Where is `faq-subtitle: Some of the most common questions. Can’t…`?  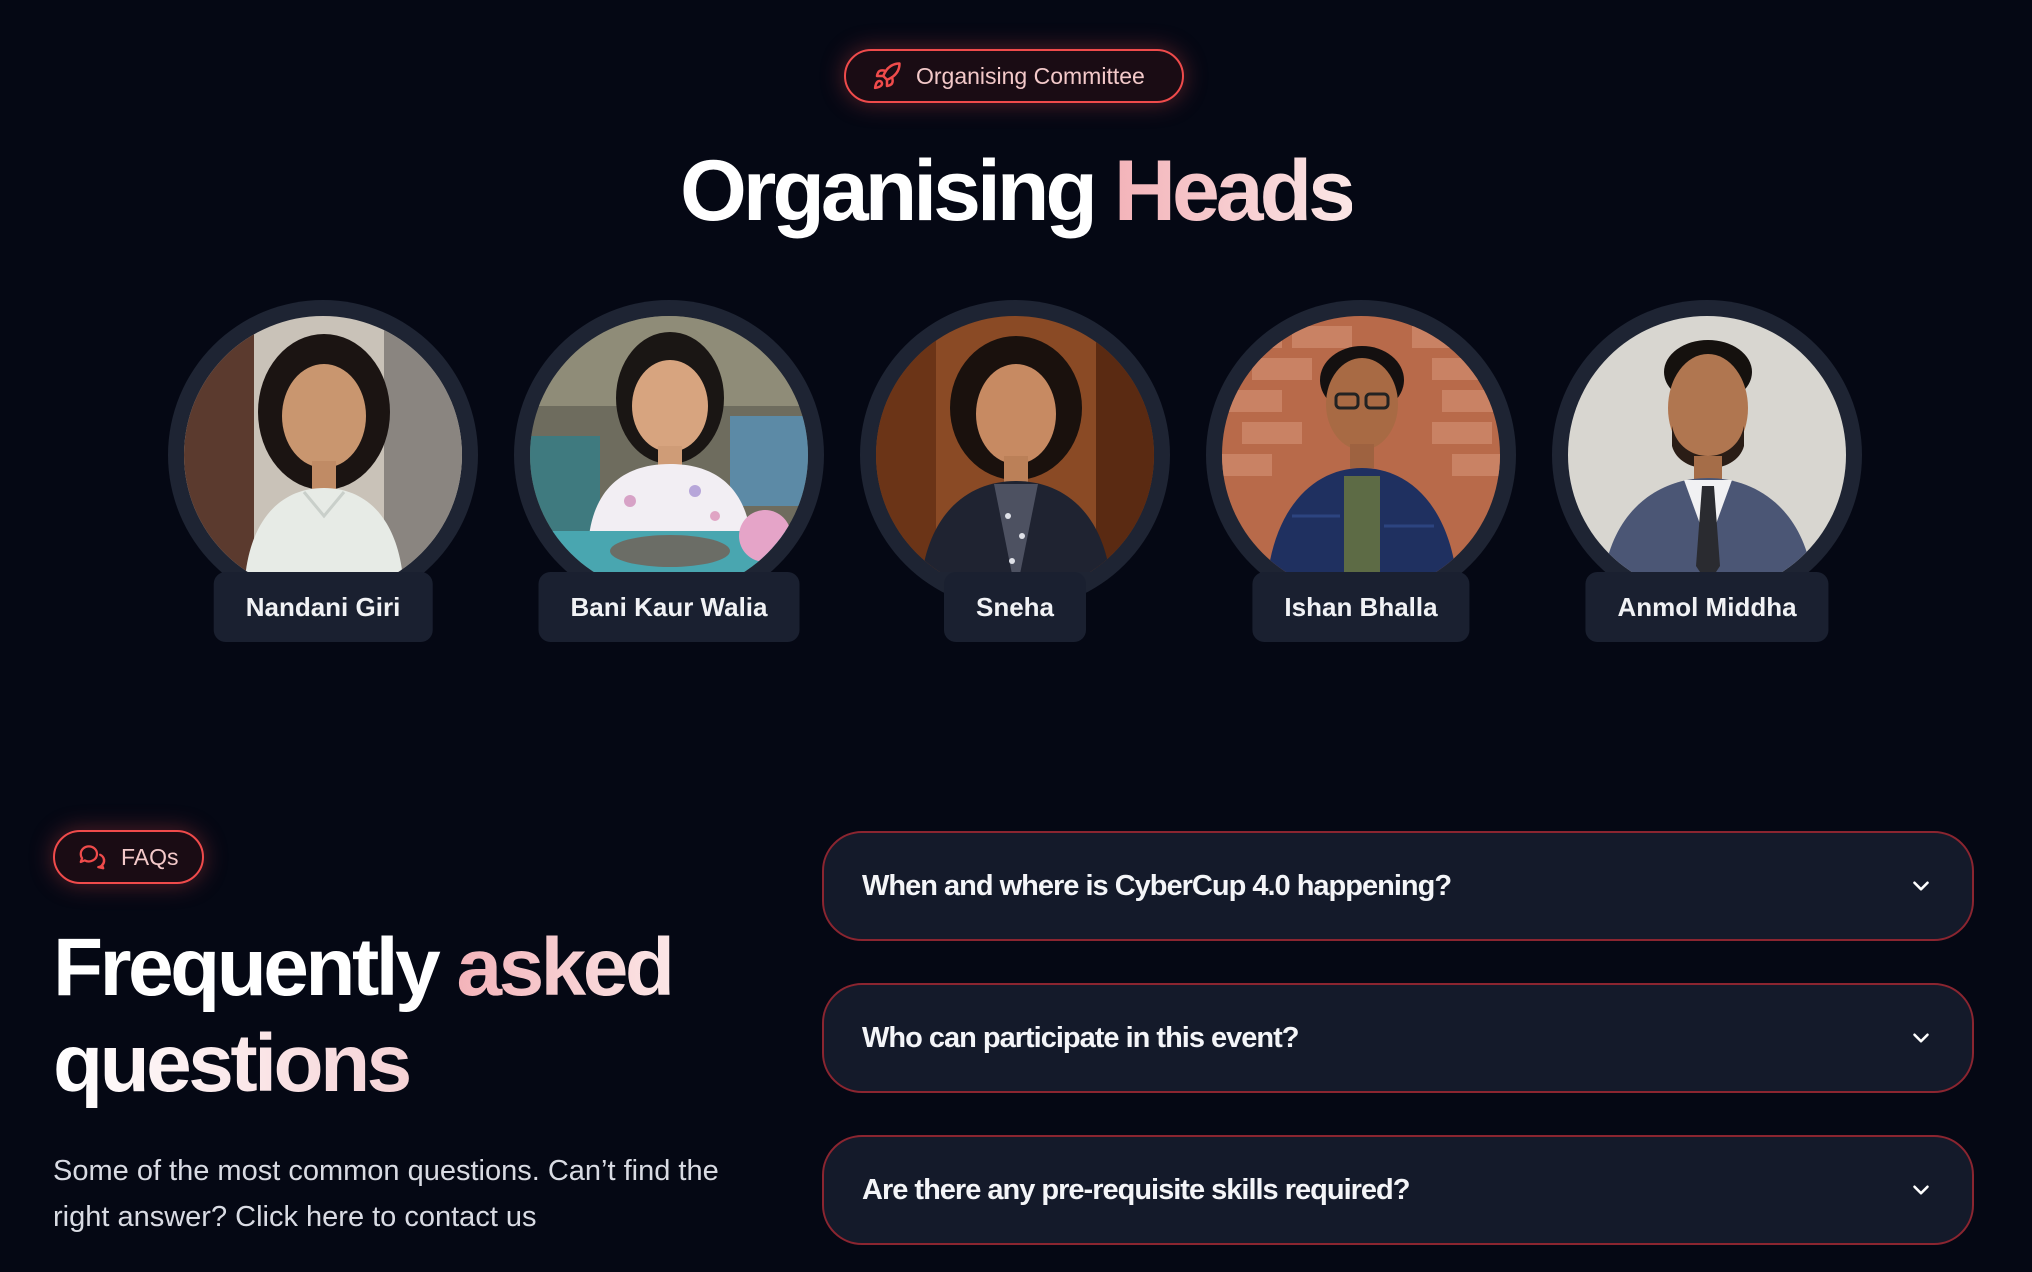
faq-subtitle: Some of the most common questions. Can’t… is located at coordinates (386, 1194).